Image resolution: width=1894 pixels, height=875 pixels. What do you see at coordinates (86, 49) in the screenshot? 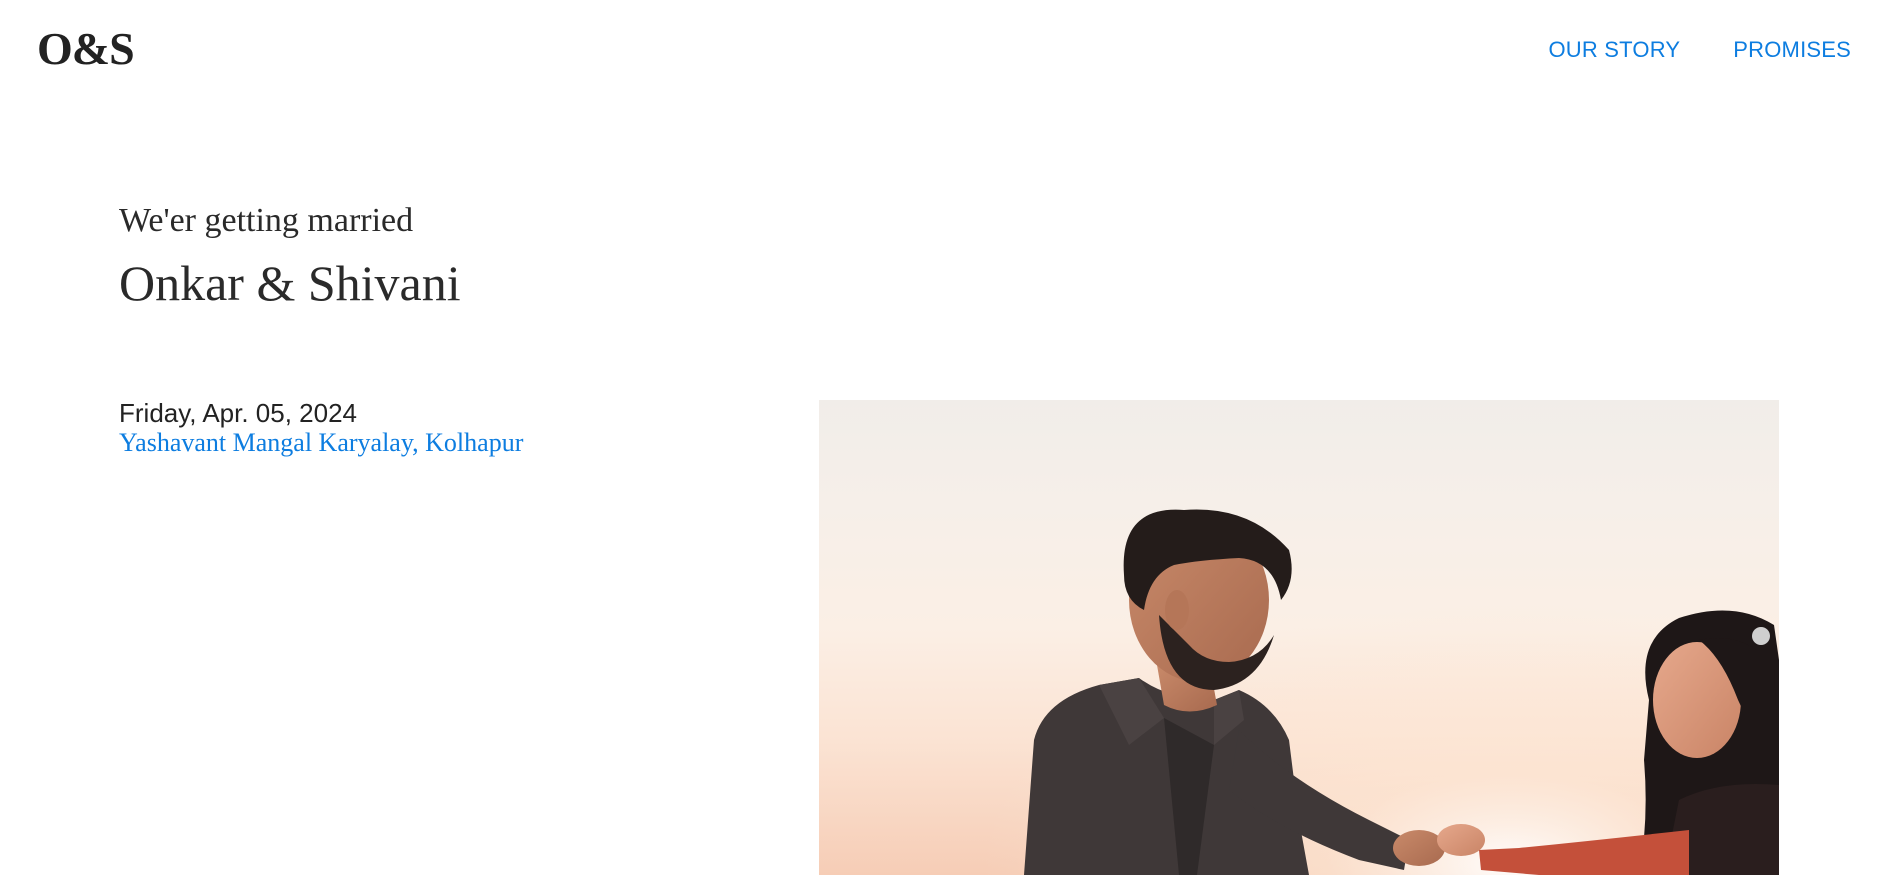
I see `site-logo: O&S` at bounding box center [86, 49].